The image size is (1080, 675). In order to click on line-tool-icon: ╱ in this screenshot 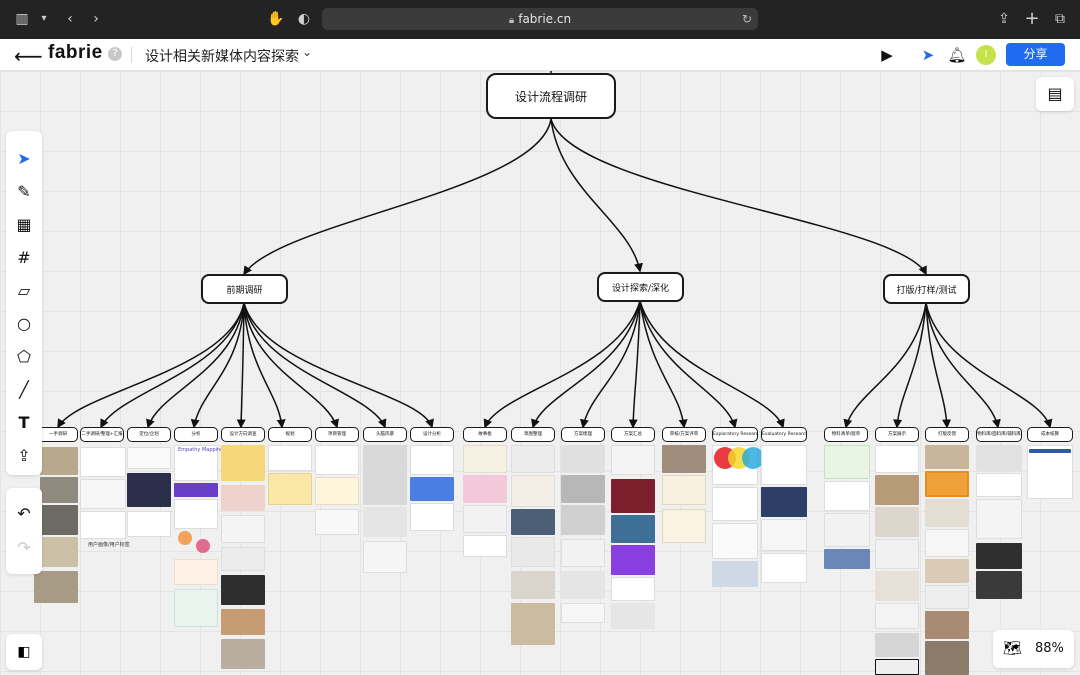, I will do `click(24, 390)`.